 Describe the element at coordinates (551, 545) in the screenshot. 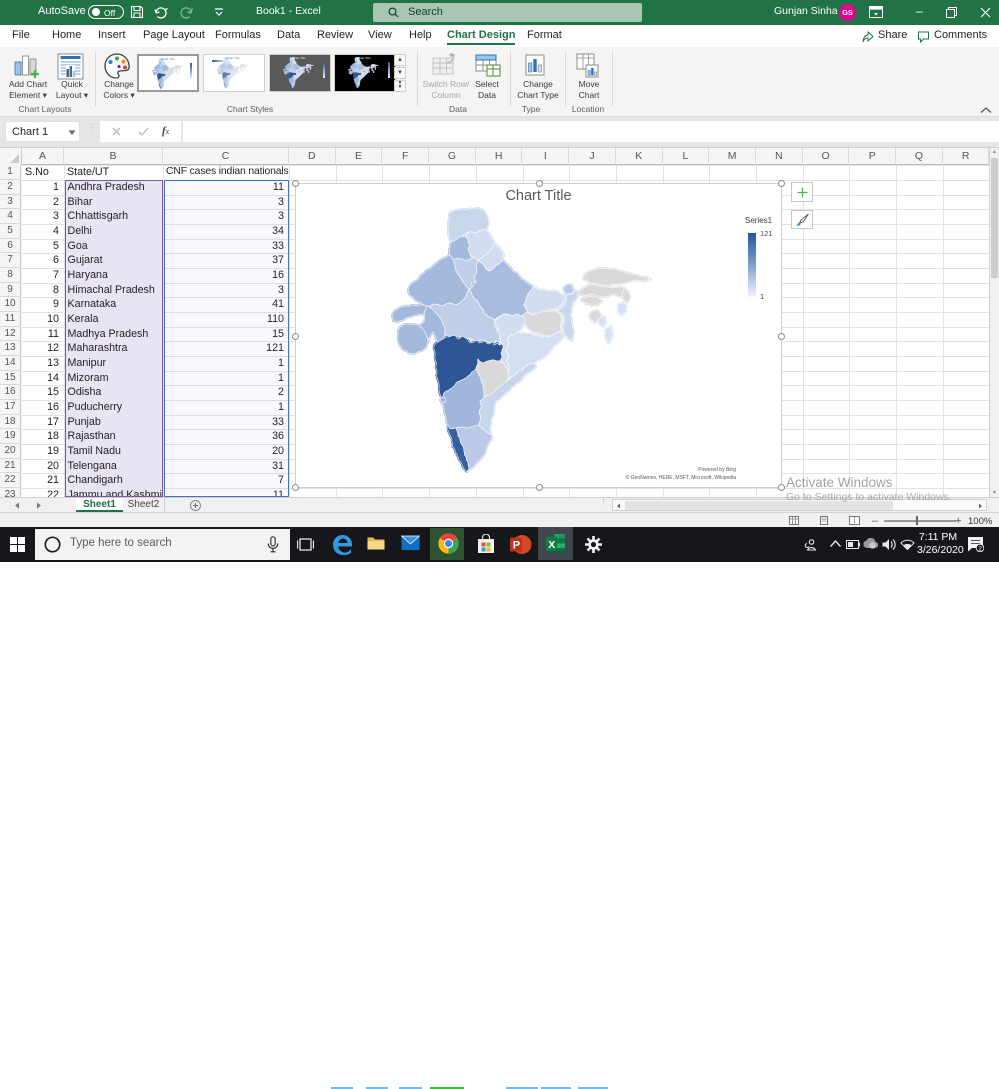

I see `svg-text: X` at that location.